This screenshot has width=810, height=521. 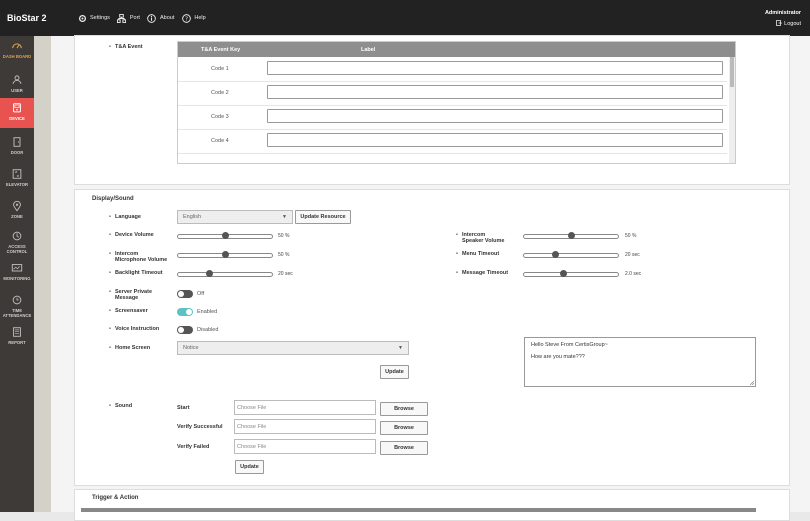 What do you see at coordinates (404, 409) in the screenshot?
I see `sound-start-browse-button: Browse` at bounding box center [404, 409].